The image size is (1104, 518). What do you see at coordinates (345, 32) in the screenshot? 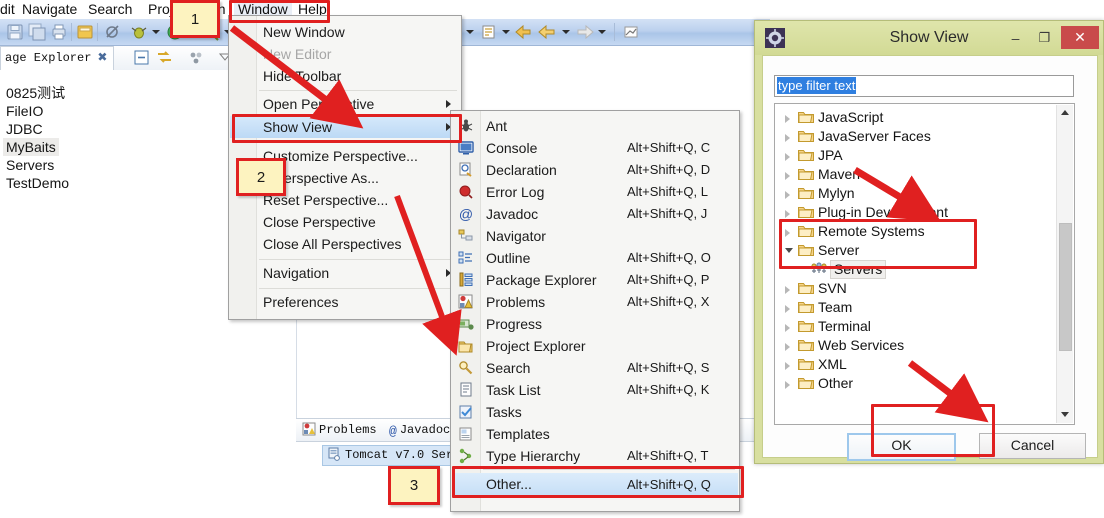
I see `menu-item-new-window: New Window` at bounding box center [345, 32].